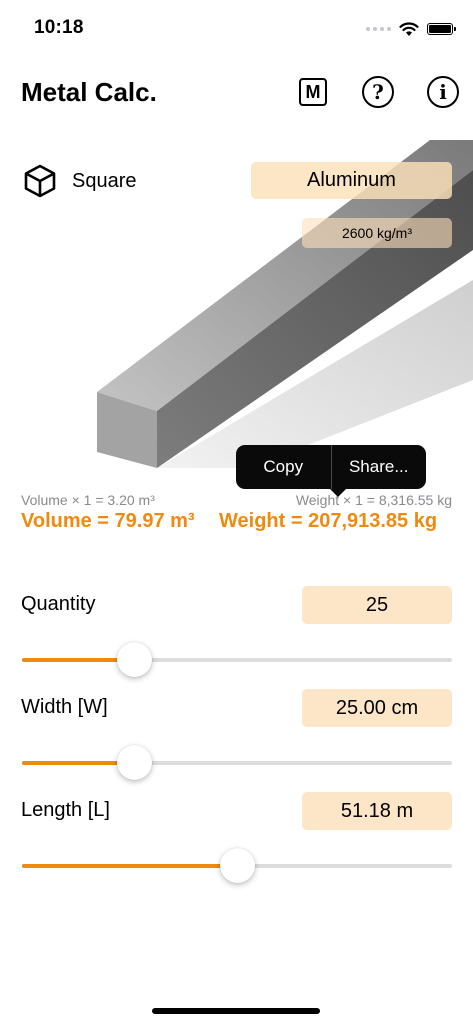 The image size is (473, 1024). Describe the element at coordinates (89, 92) in the screenshot. I see `app-title: Metal Calc.` at that location.